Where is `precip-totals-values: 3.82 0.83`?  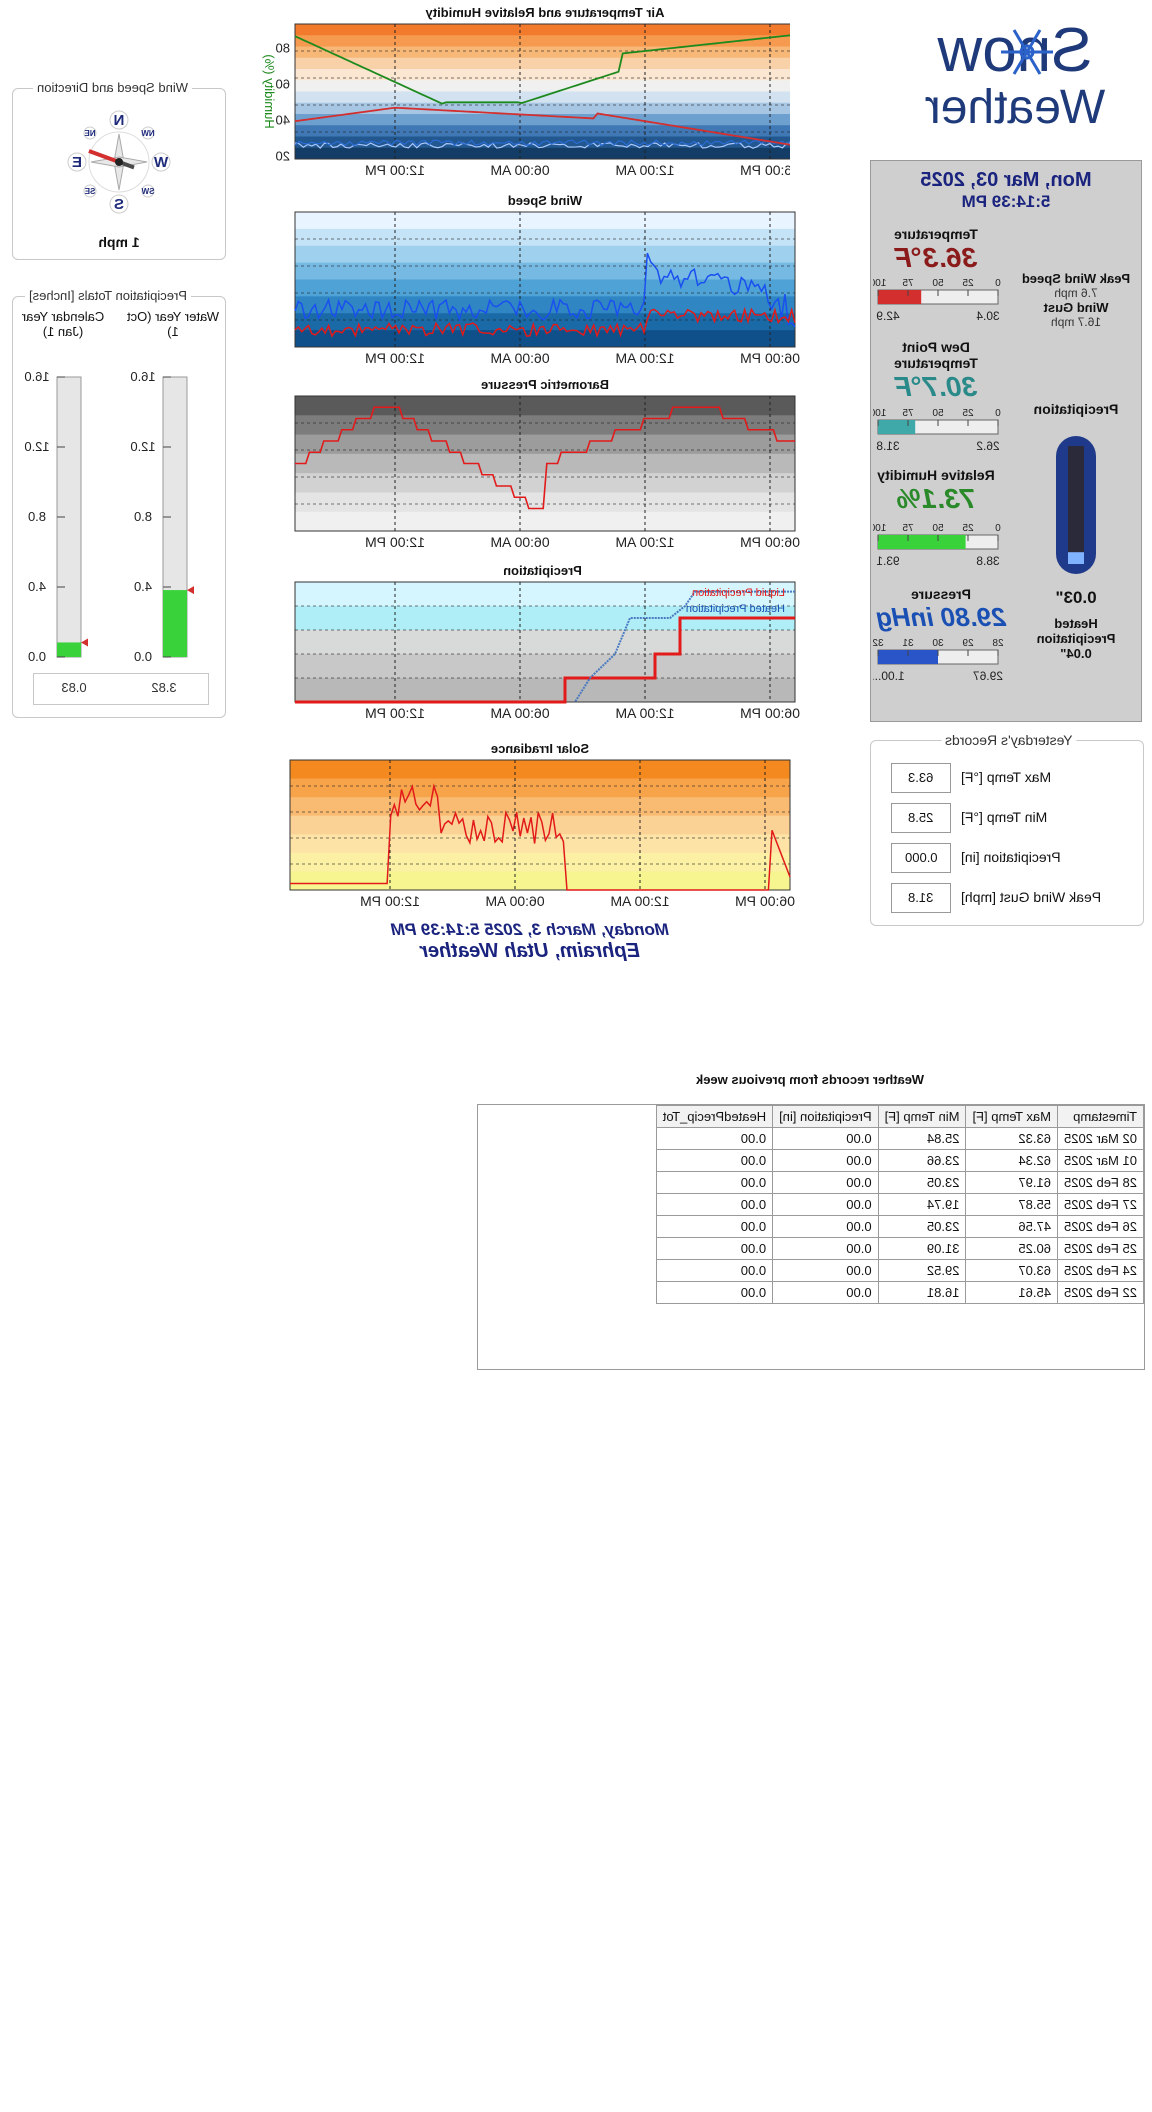 precip-totals-values: 3.82 0.83 is located at coordinates (121, 689).